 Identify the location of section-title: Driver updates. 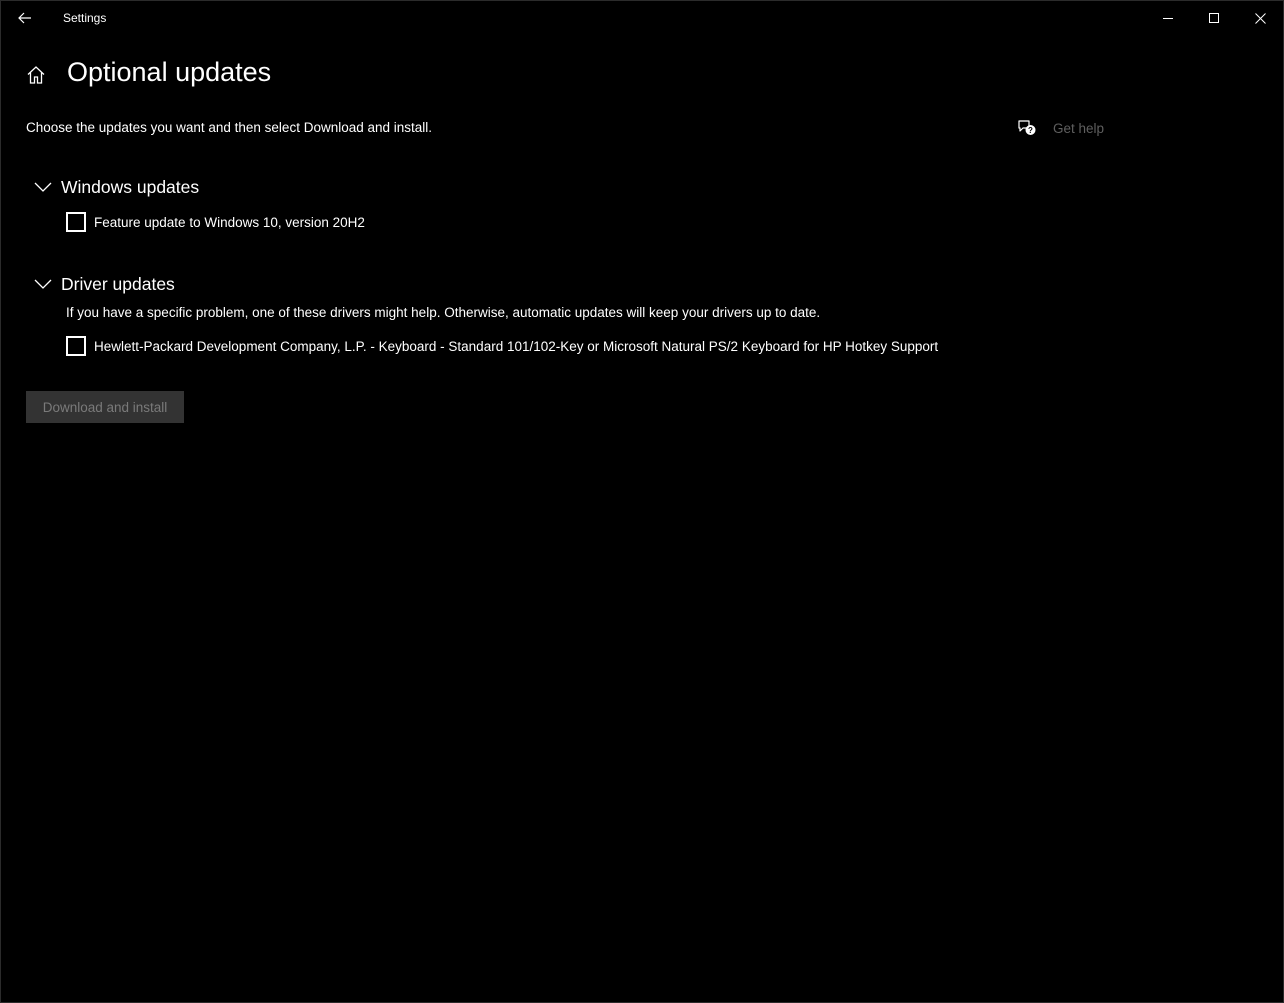
(118, 283).